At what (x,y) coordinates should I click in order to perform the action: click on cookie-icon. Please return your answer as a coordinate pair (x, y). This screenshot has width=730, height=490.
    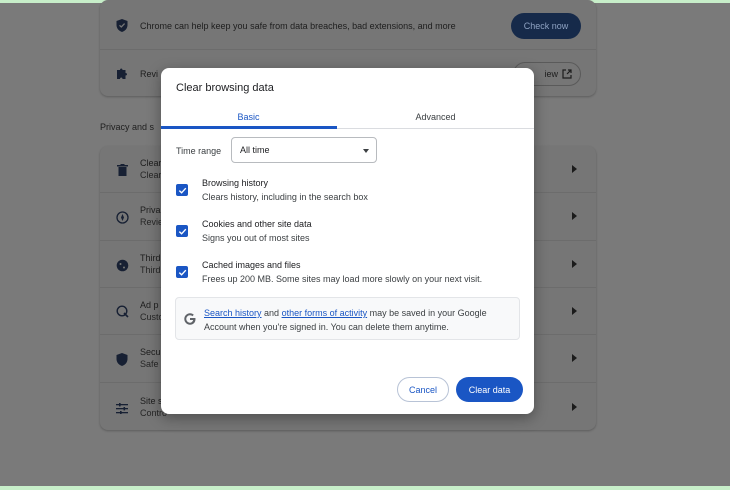
    Looking at the image, I should click on (122, 265).